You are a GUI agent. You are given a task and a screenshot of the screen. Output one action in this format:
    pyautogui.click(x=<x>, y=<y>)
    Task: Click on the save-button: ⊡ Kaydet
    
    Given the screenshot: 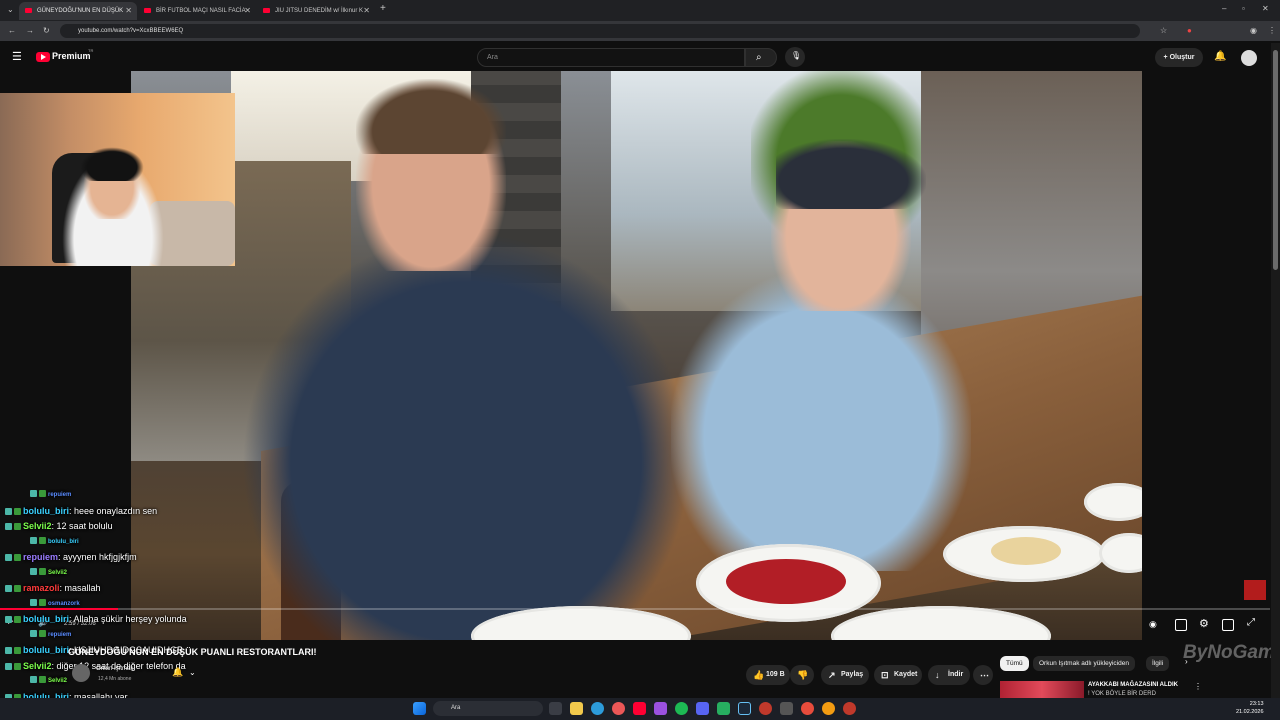 What is the action you would take?
    pyautogui.click(x=898, y=675)
    